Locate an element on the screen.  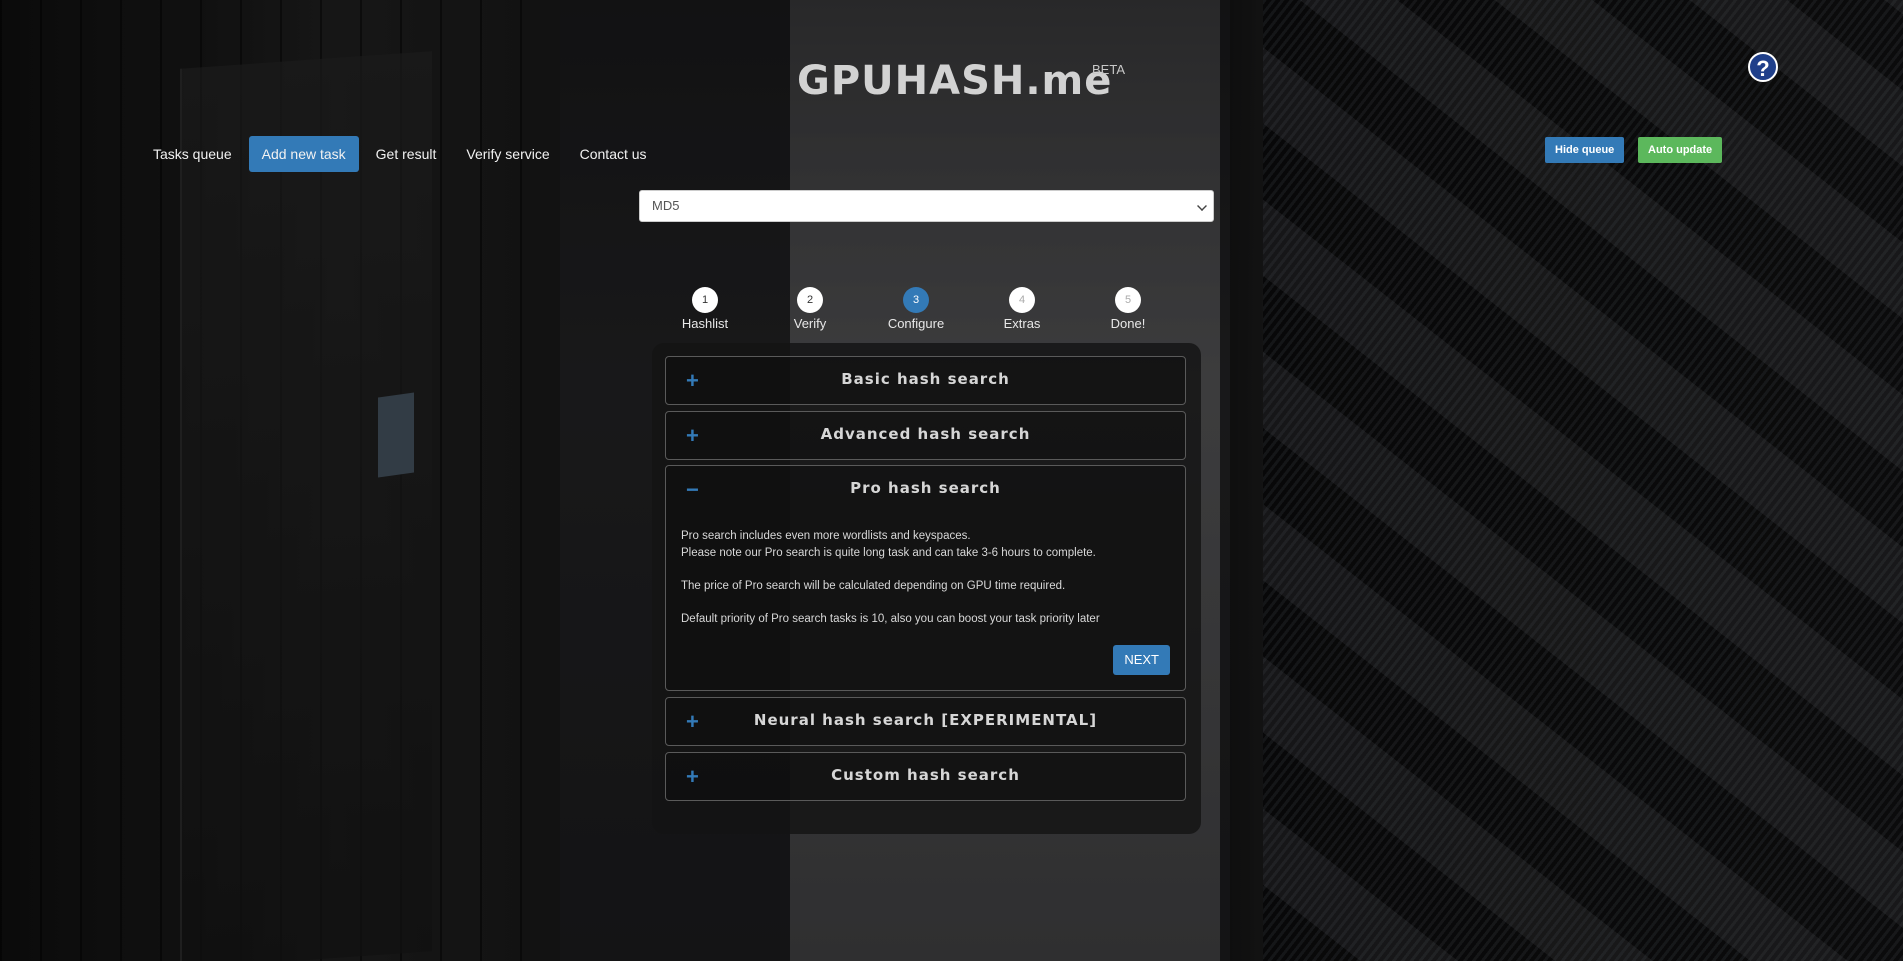
beta-badge: BETA is located at coordinates (1108, 69).